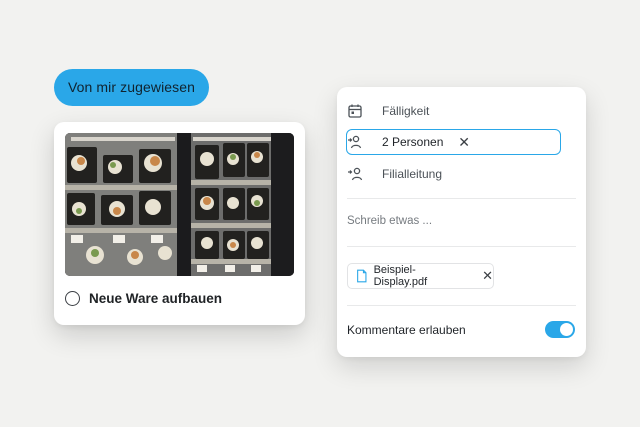  Describe the element at coordinates (412, 174) in the screenshot. I see `role-label: Filialleitung` at that location.